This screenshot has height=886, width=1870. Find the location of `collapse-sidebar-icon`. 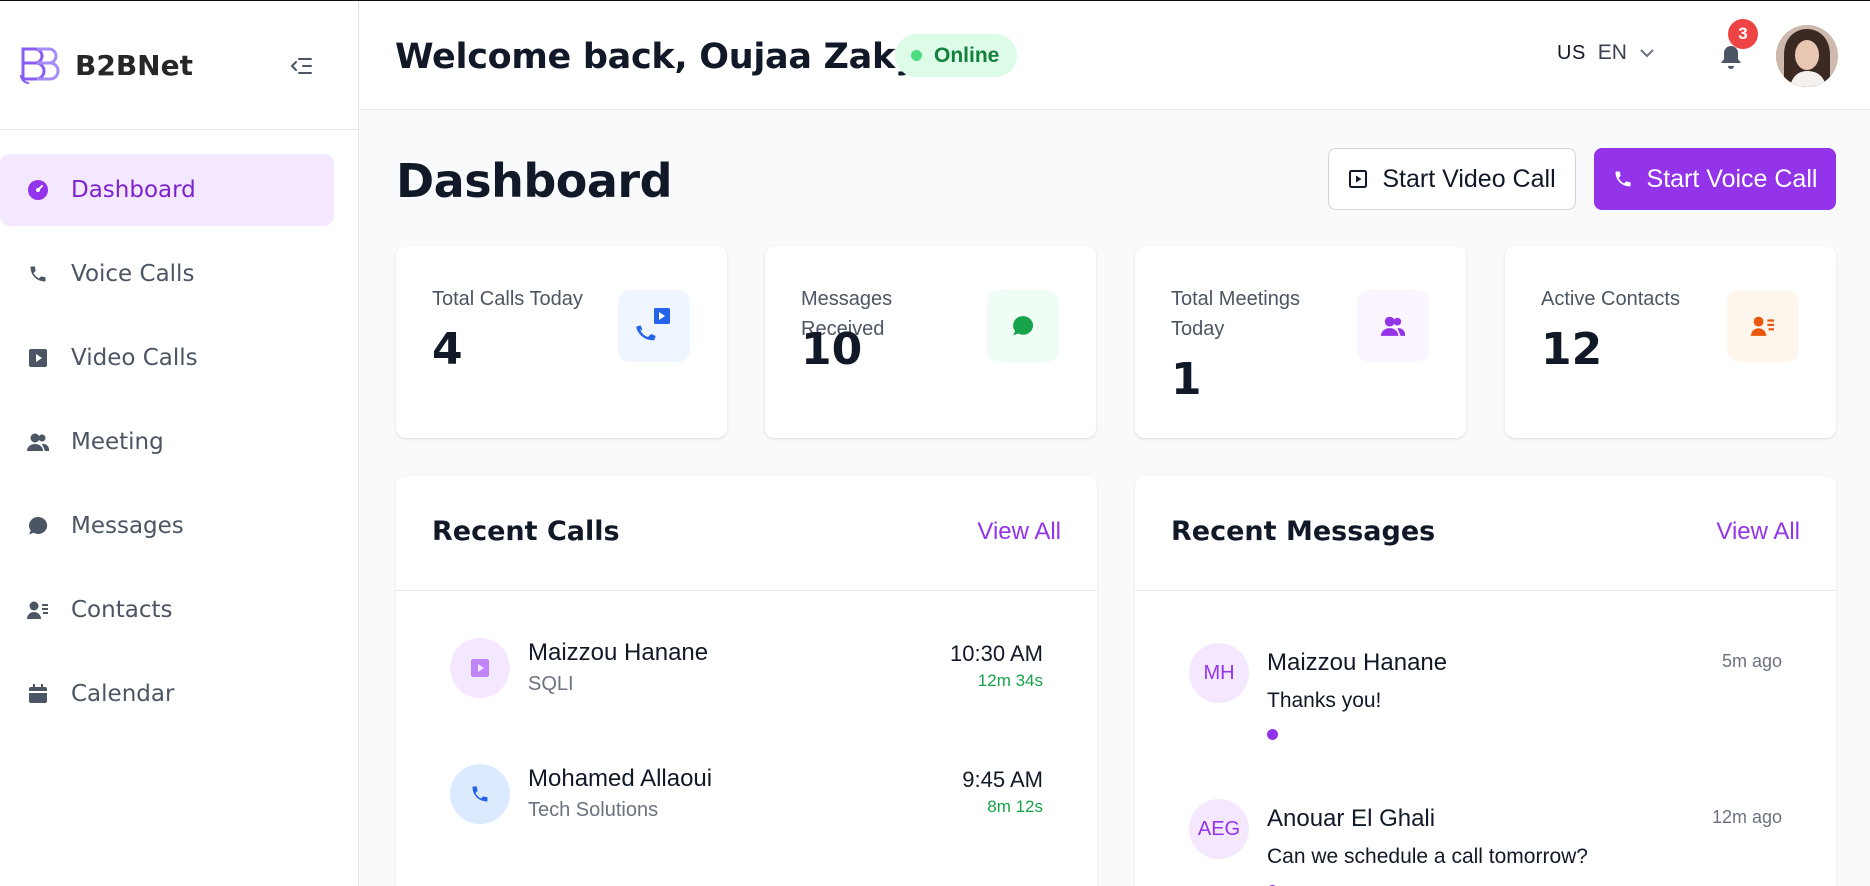

collapse-sidebar-icon is located at coordinates (301, 66).